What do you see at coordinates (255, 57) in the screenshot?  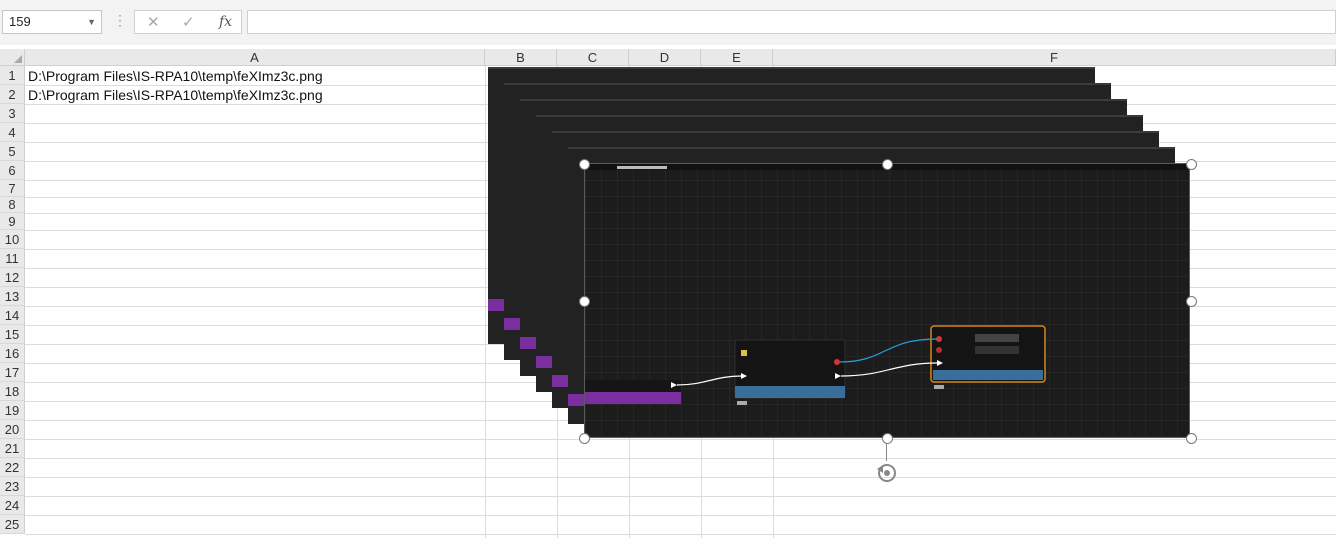 I see `column-header-a: A` at bounding box center [255, 57].